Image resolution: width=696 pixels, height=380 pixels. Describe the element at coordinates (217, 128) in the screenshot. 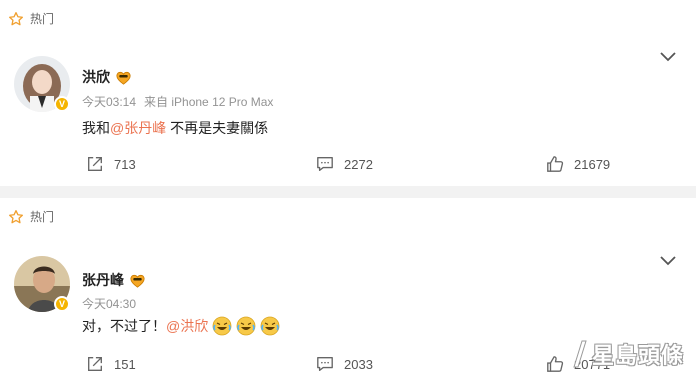

I see `content-text: 不再是夫妻關係` at that location.